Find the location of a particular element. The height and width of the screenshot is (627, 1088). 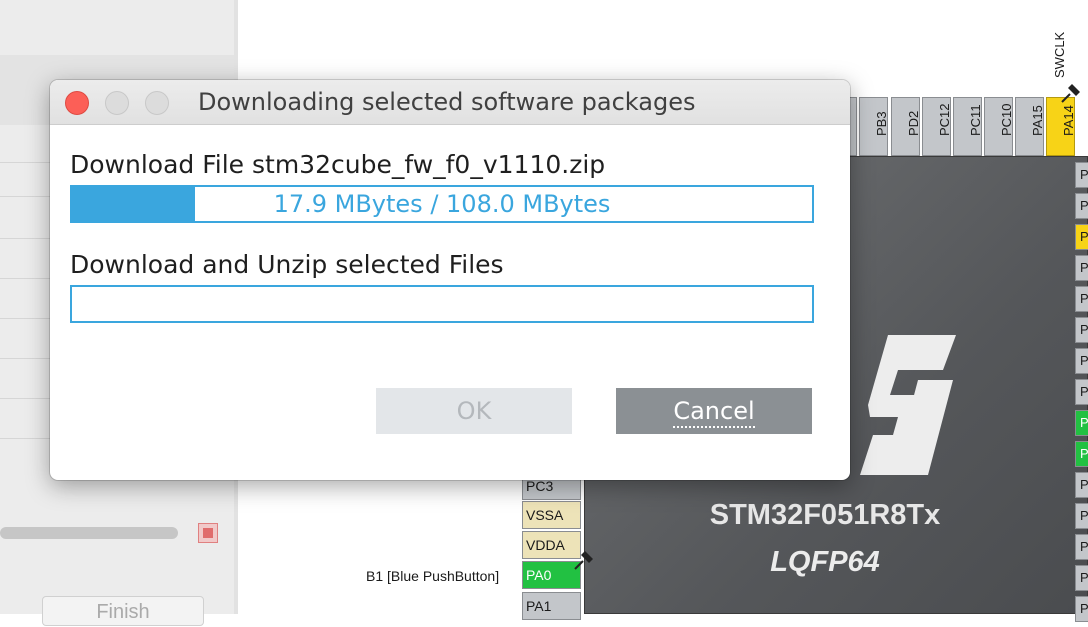

pin-top: PC11 is located at coordinates (968, 126).